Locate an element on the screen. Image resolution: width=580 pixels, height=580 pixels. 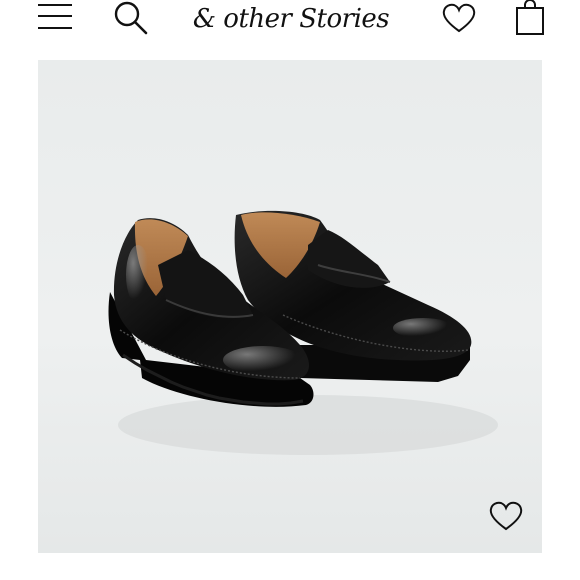
site-header: & other Stories is located at coordinates (290, 24).